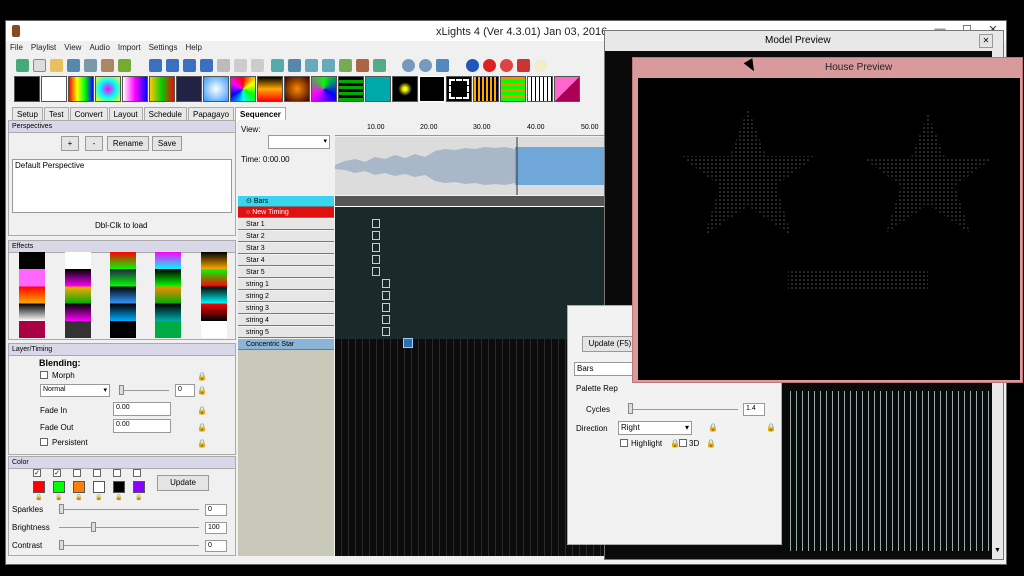 The height and width of the screenshot is (576, 1024). Describe the element at coordinates (185, 390) in the screenshot. I see `blend-value-field: 0` at that location.